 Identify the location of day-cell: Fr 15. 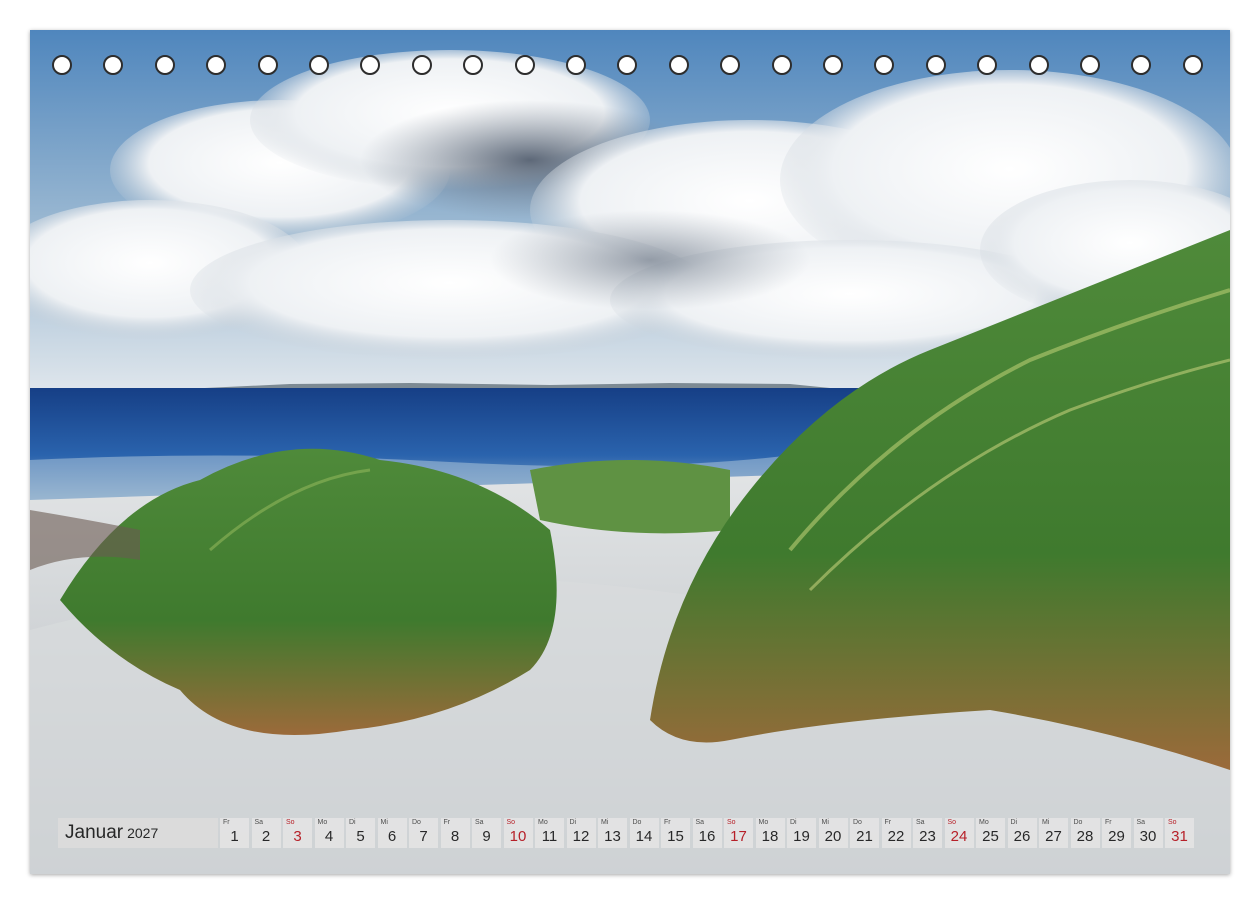
(675, 833).